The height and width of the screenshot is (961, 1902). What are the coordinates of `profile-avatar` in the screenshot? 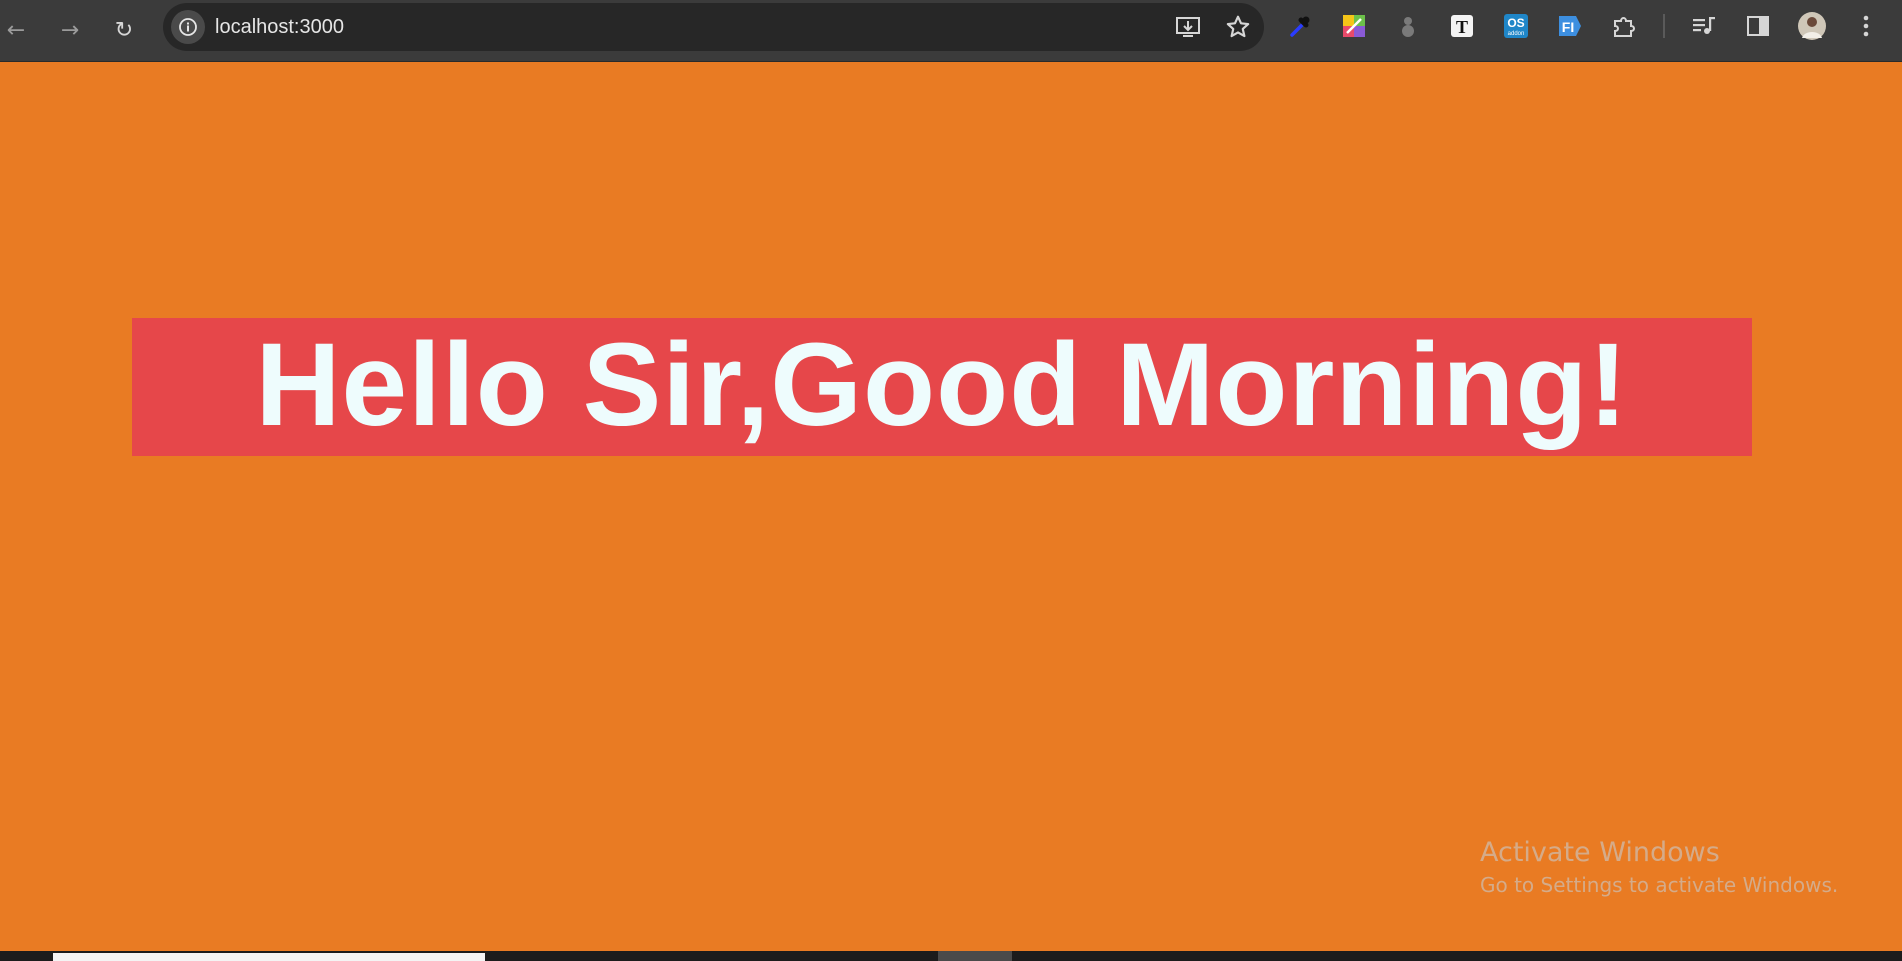 It's located at (1812, 26).